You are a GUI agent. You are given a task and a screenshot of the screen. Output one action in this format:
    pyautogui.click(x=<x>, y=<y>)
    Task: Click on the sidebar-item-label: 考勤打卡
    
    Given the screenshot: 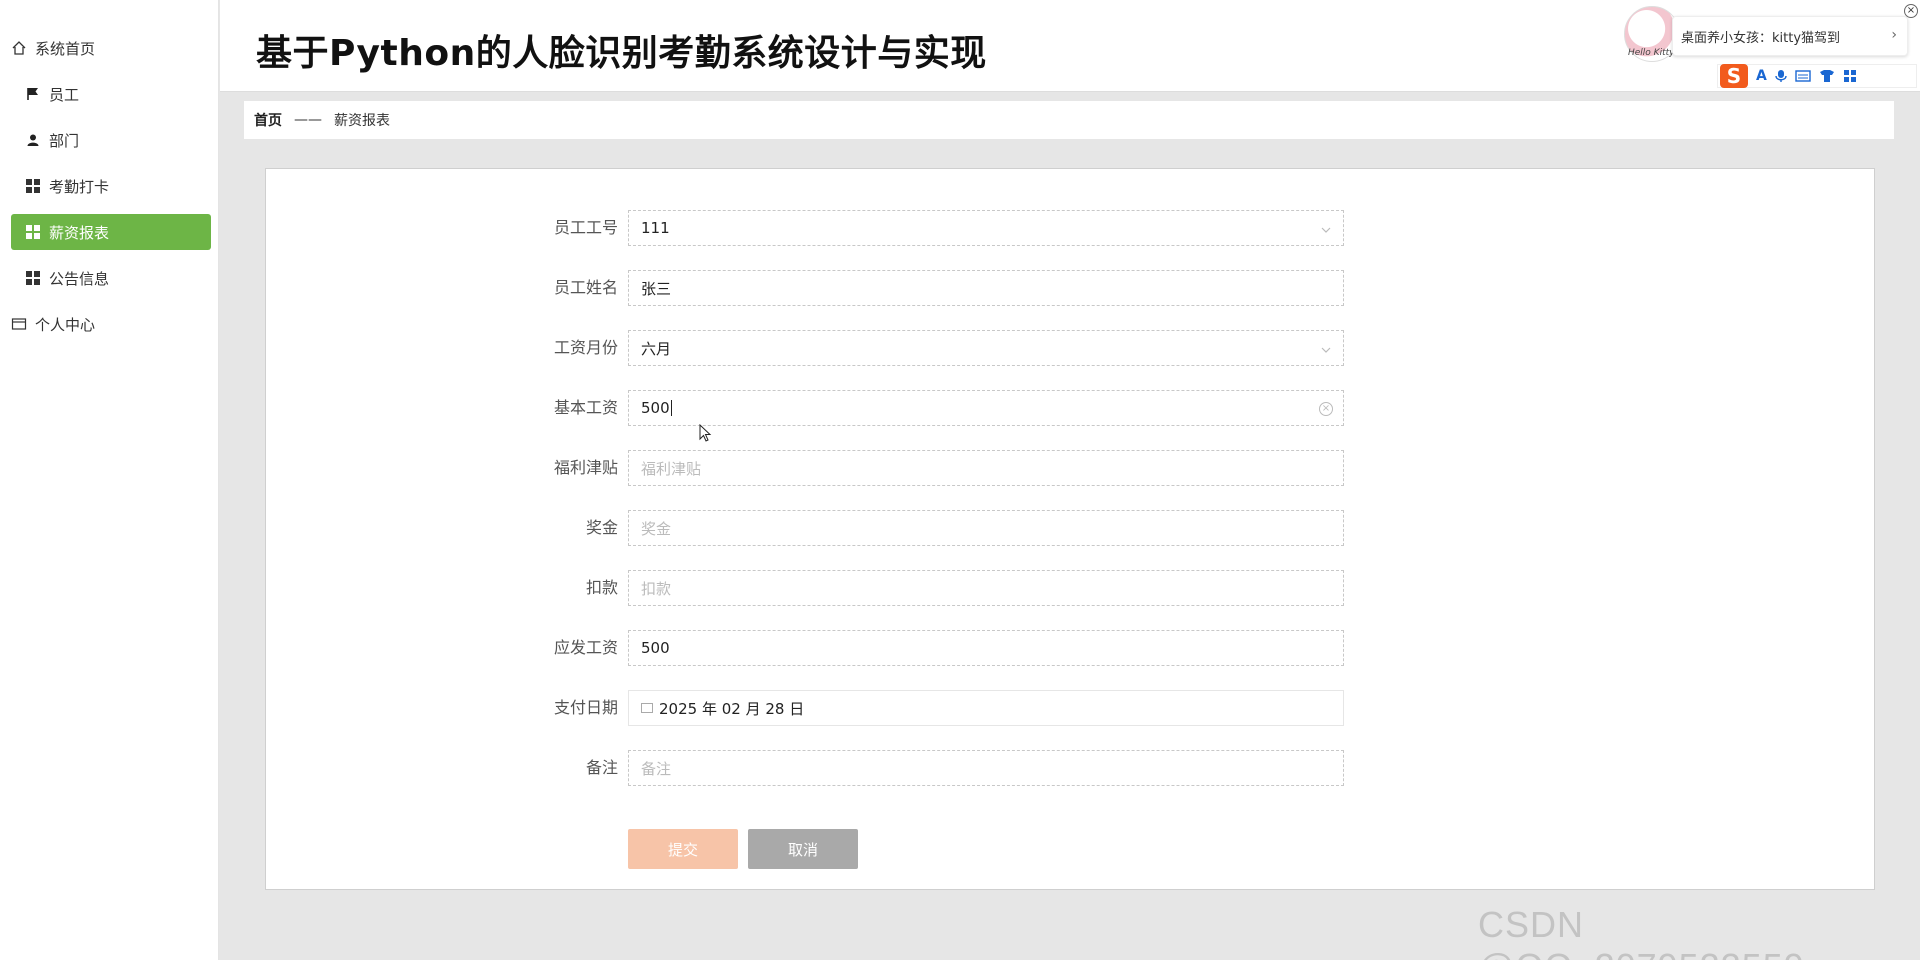 What is the action you would take?
    pyautogui.click(x=79, y=186)
    